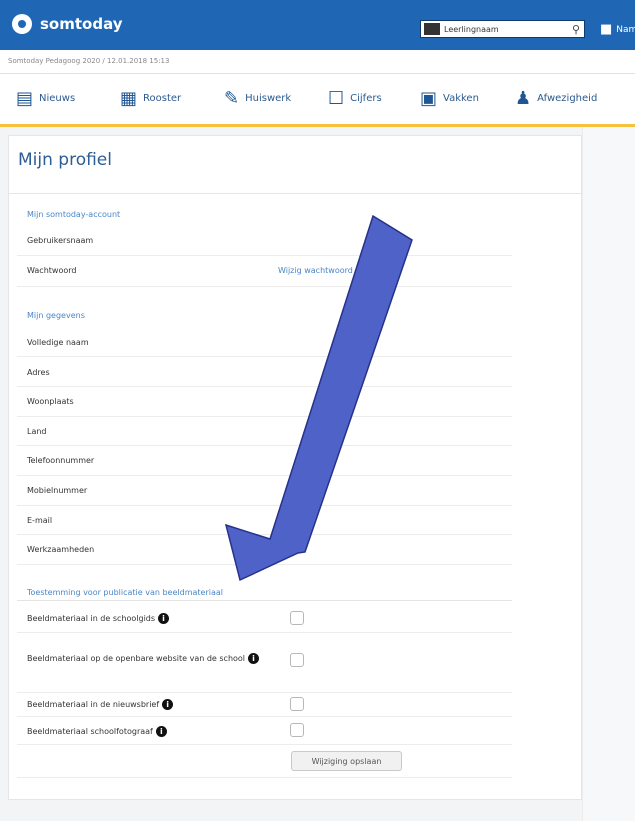 This screenshot has width=635, height=821. I want to click on user-name: Nam, so click(625, 29).